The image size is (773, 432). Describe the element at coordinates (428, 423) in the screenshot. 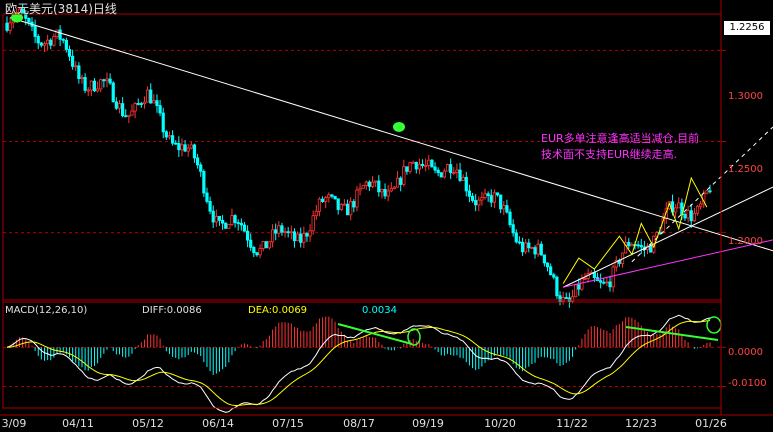

I see `x-tick-label: 09/19` at that location.